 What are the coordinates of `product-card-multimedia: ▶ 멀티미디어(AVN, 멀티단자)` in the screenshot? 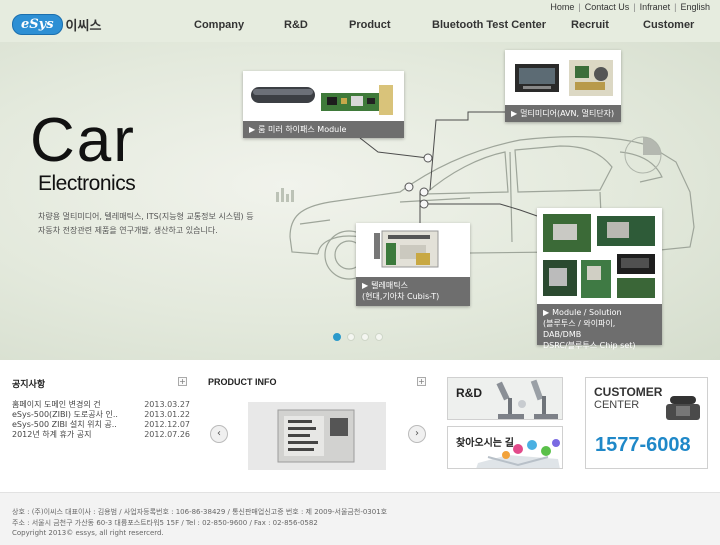 It's located at (563, 86).